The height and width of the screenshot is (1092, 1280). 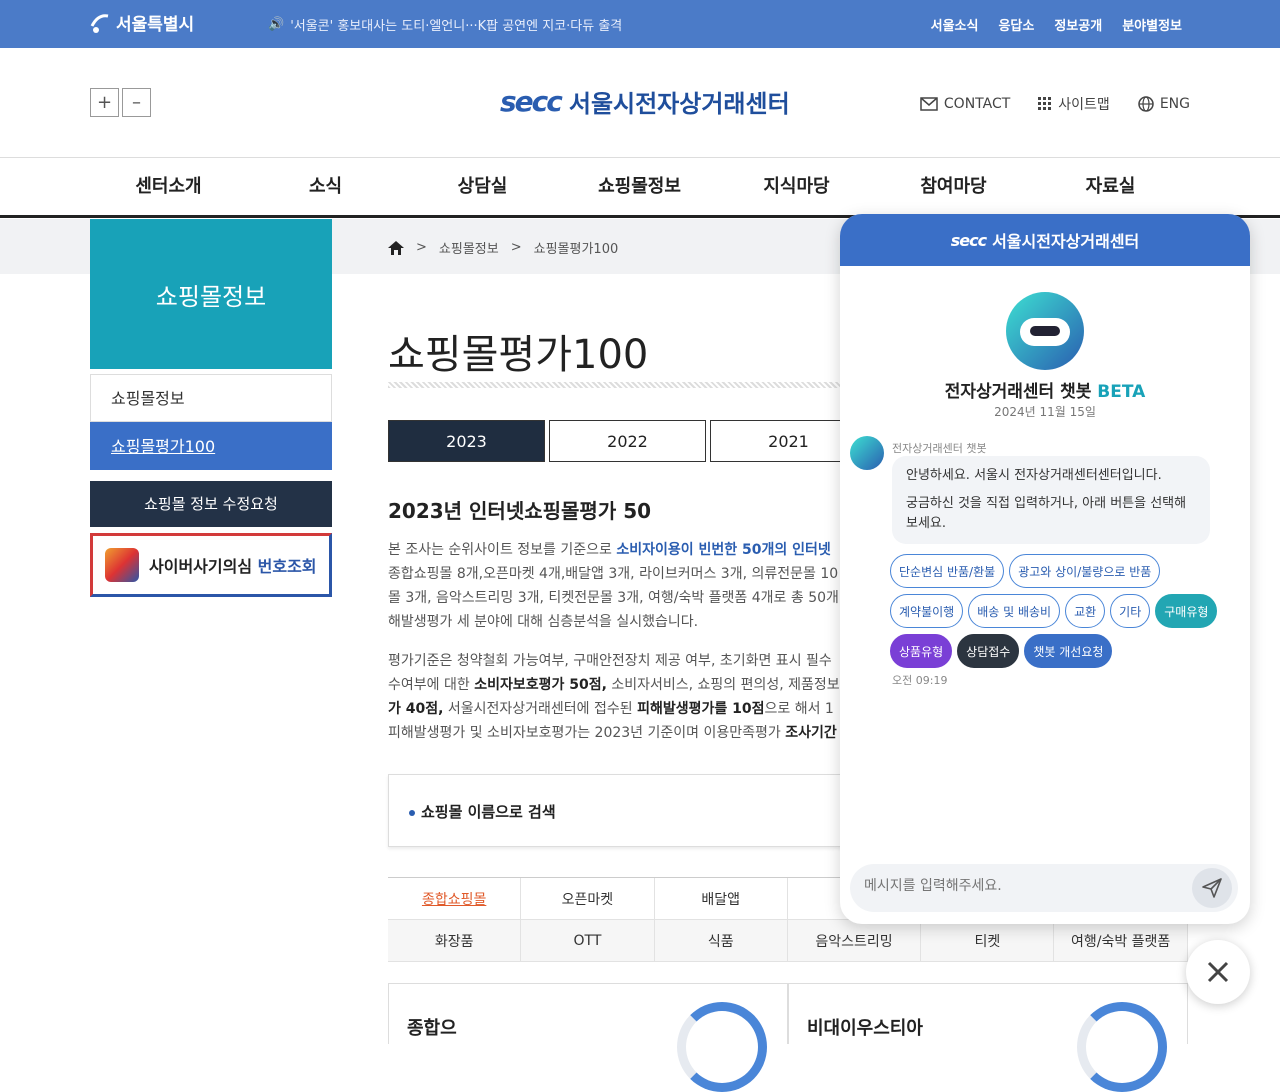 I want to click on seoul-logo: 서울특별시, so click(x=141, y=22).